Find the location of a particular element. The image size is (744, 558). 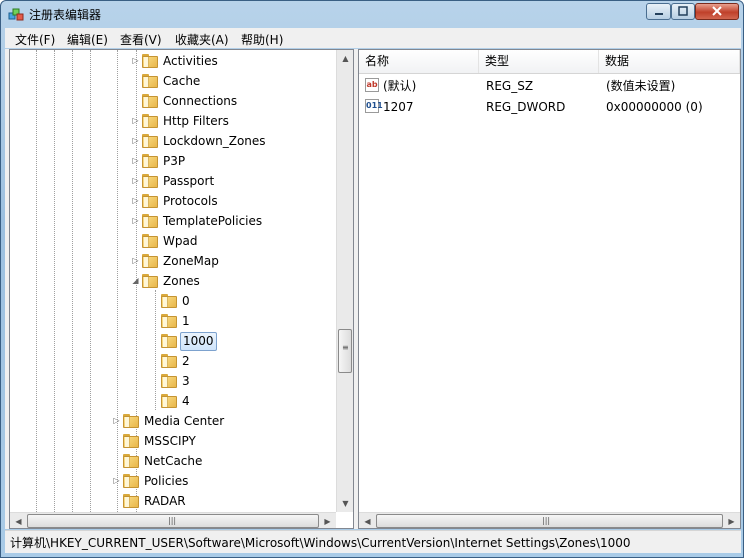

tree-node: MSSCIPY is located at coordinates (173, 441).